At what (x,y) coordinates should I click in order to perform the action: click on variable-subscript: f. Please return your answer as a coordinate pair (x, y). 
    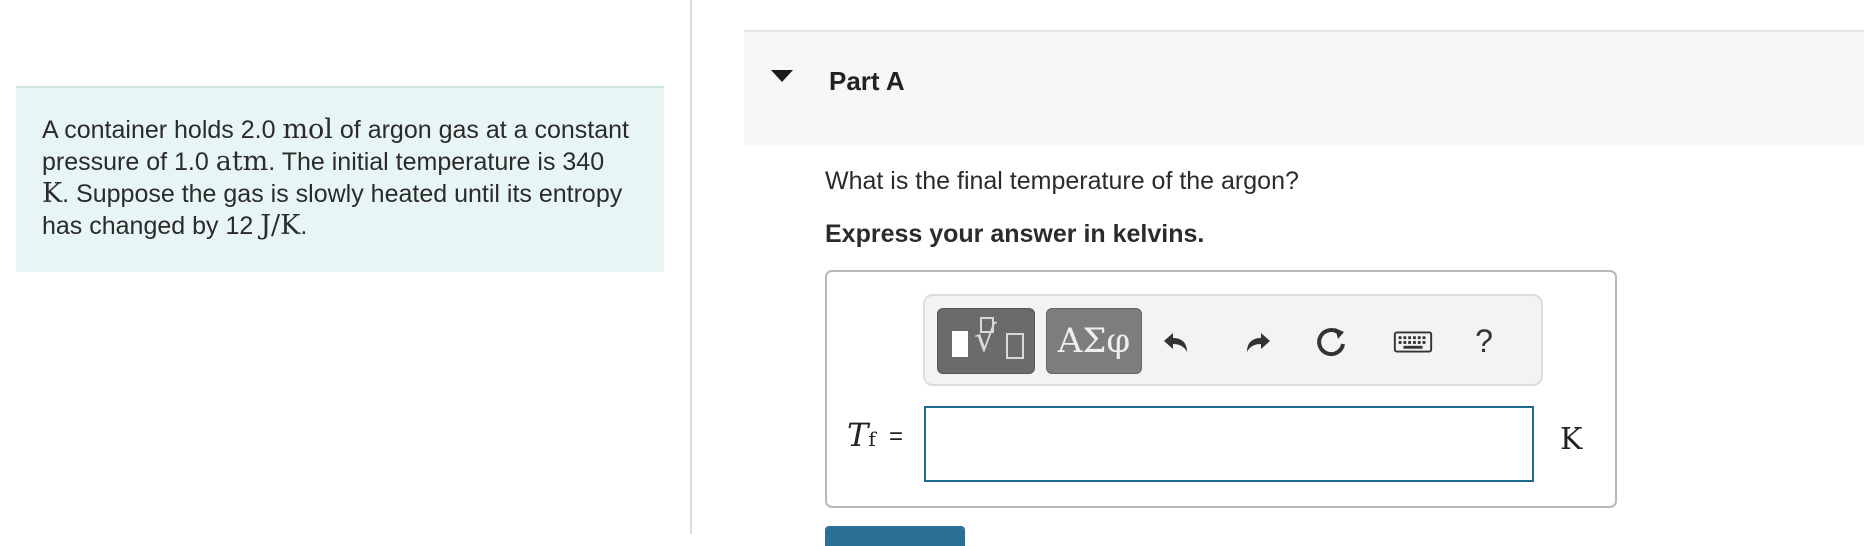
    Looking at the image, I should click on (872, 439).